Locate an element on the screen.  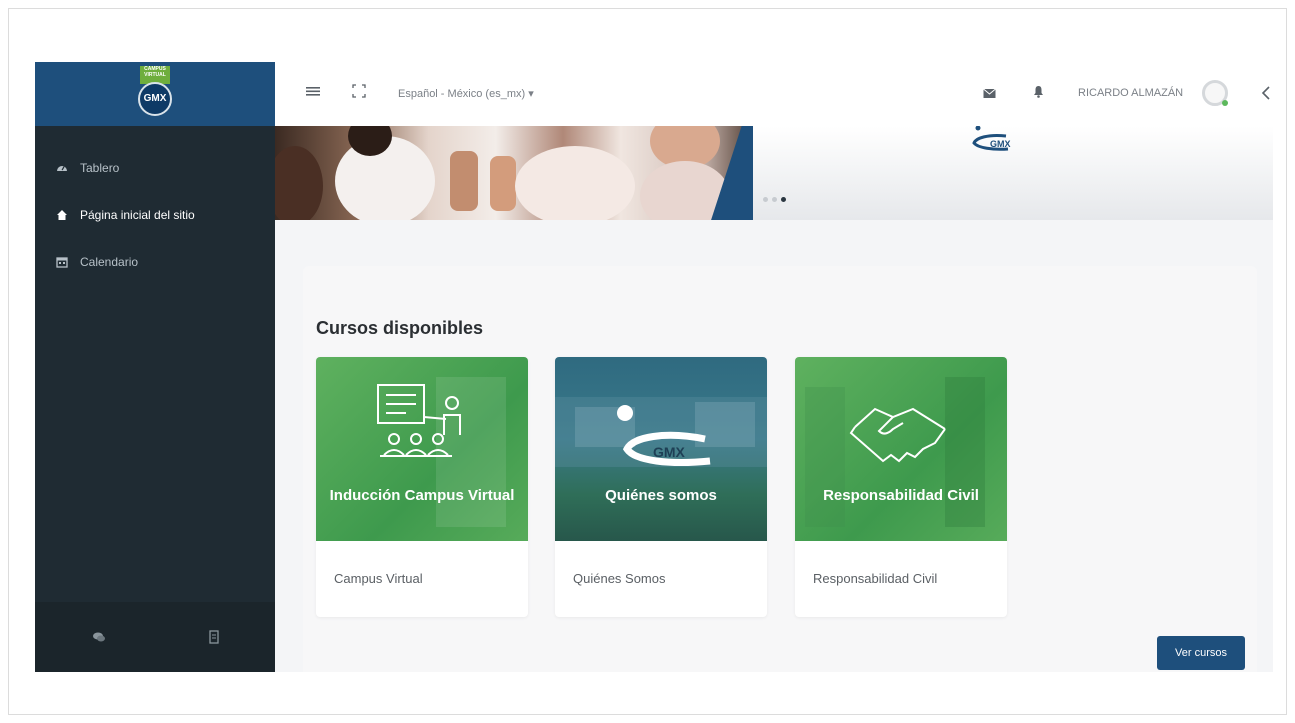
language-selector: Español - México (es_mx) ▾ is located at coordinates (466, 93).